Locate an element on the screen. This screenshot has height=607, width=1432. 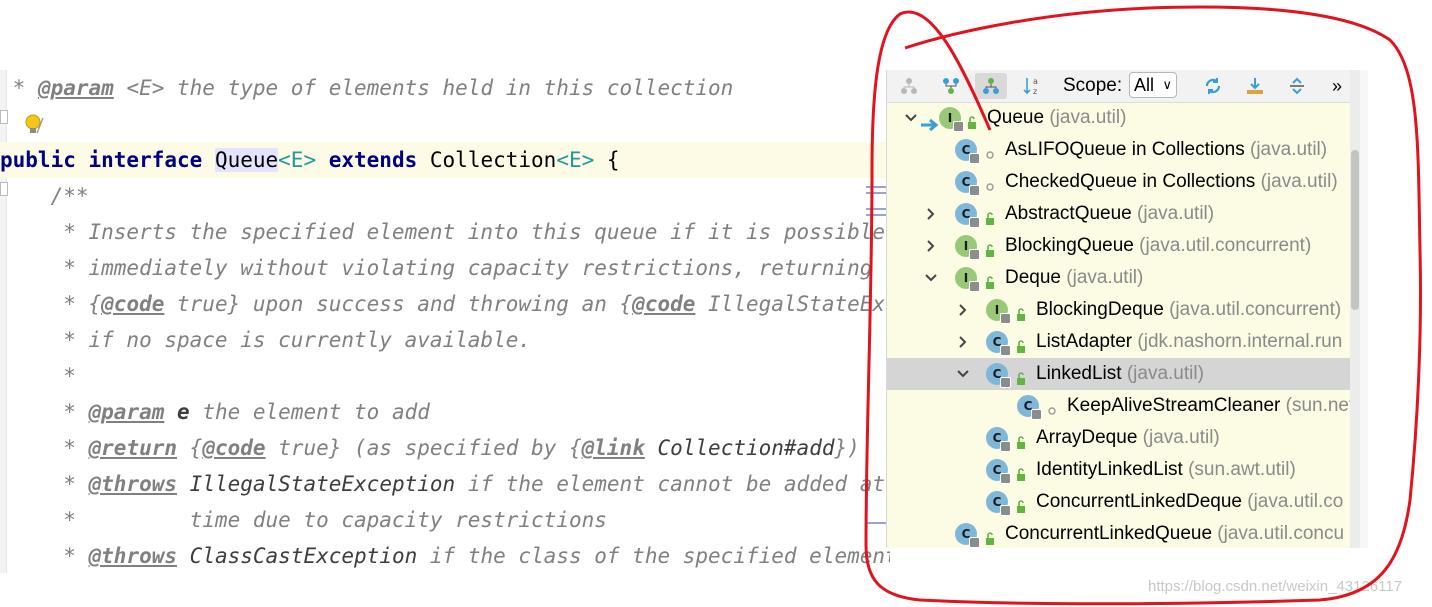
tree-row: I BlockingQueue (java.util.concurrent) is located at coordinates (1119, 246).